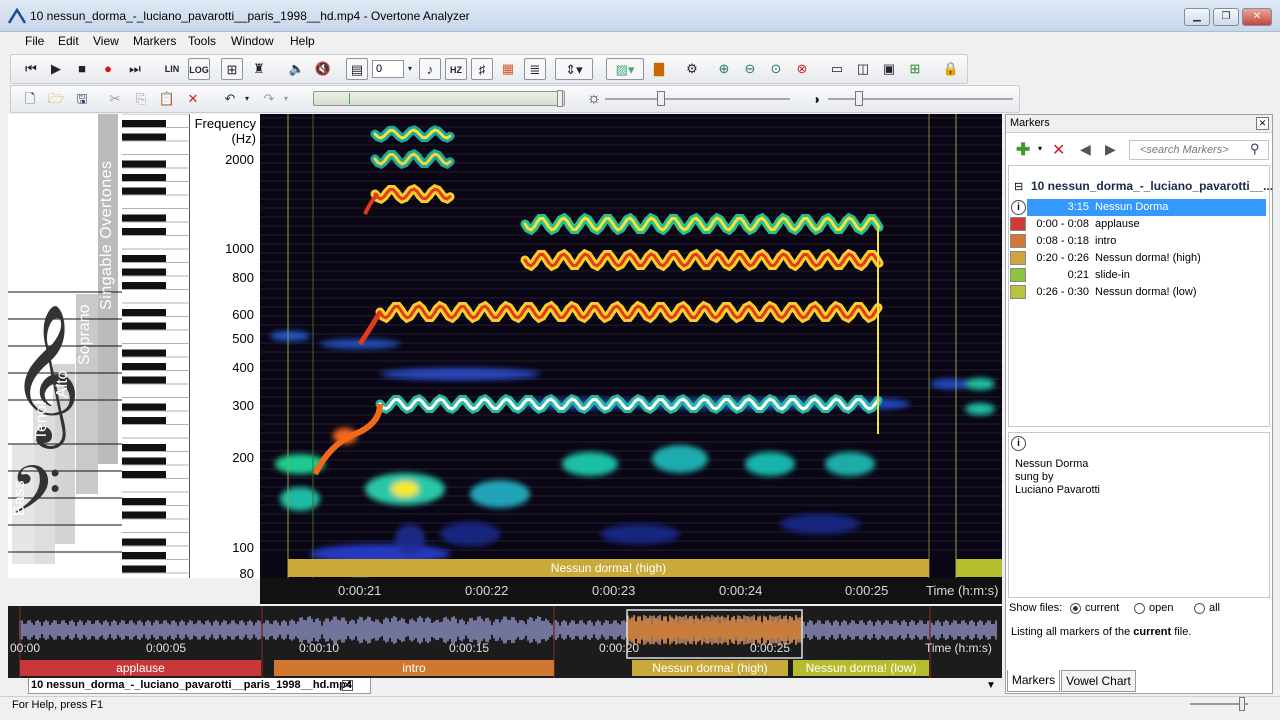 This screenshot has height=720, width=1280. I want to click on markers-search-input: <search Markers>, so click(1199, 150).